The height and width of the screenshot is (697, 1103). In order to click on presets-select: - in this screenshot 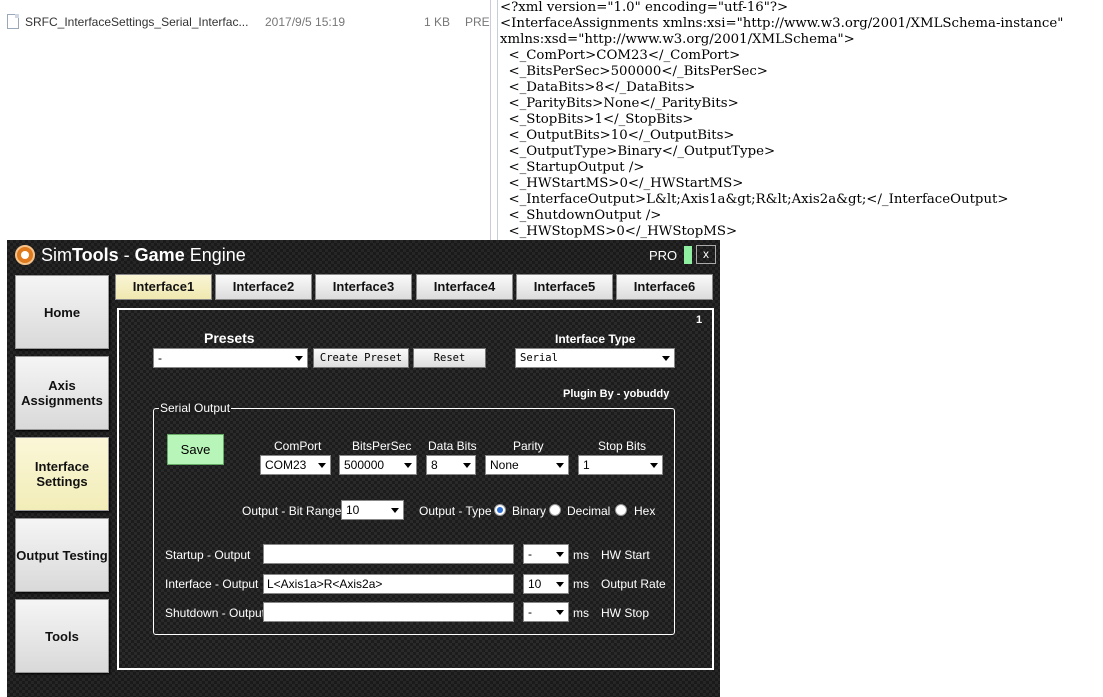, I will do `click(230, 358)`.